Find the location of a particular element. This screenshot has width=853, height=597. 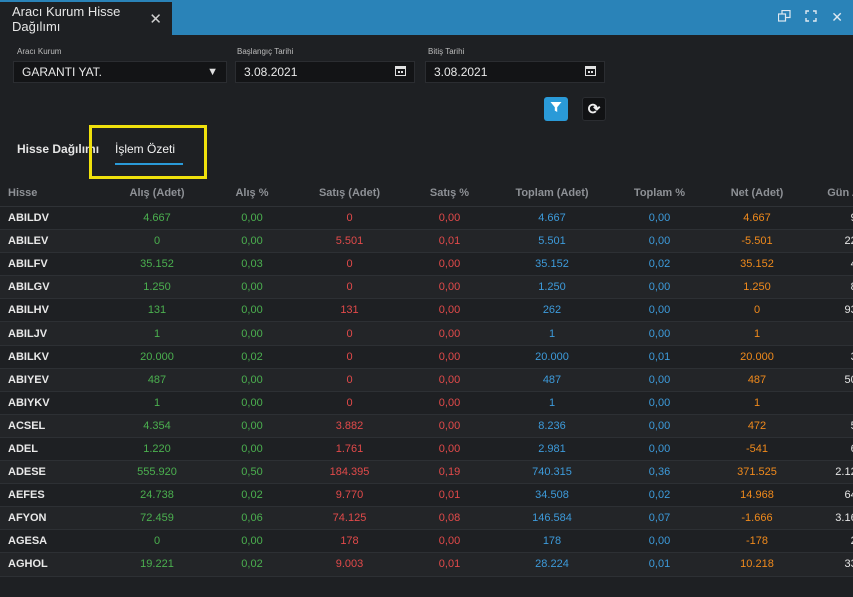

table-cell: -1.666 is located at coordinates (757, 518).